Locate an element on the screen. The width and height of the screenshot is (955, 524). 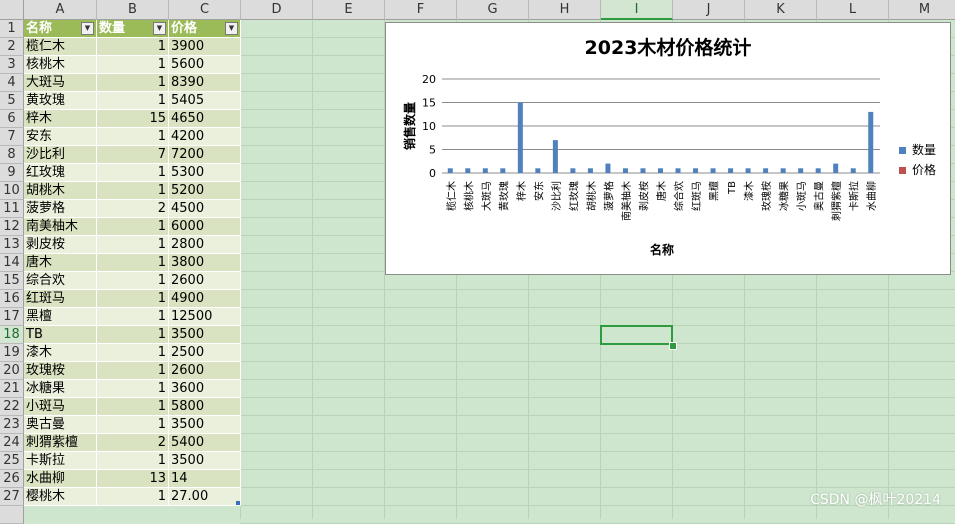
row-header-10: 10 is located at coordinates (12, 191).